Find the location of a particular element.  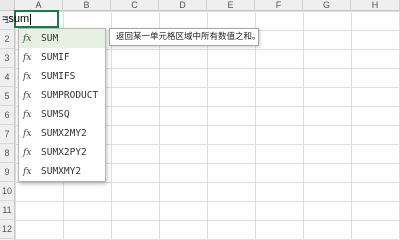

function-name: SUMPRODUCT is located at coordinates (70, 95).